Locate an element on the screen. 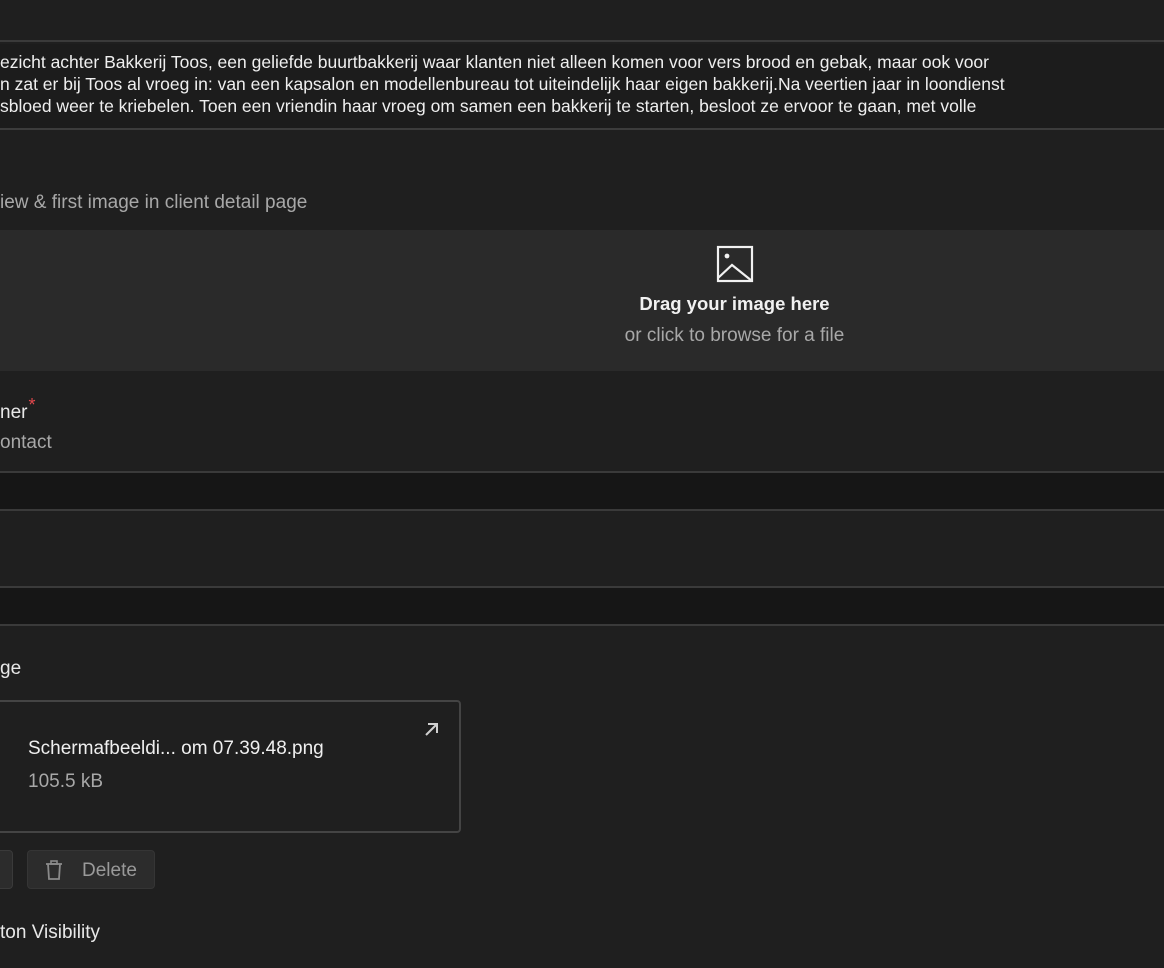  file-name: Schermafbeeldi... om 07.39.48.png is located at coordinates (176, 748).